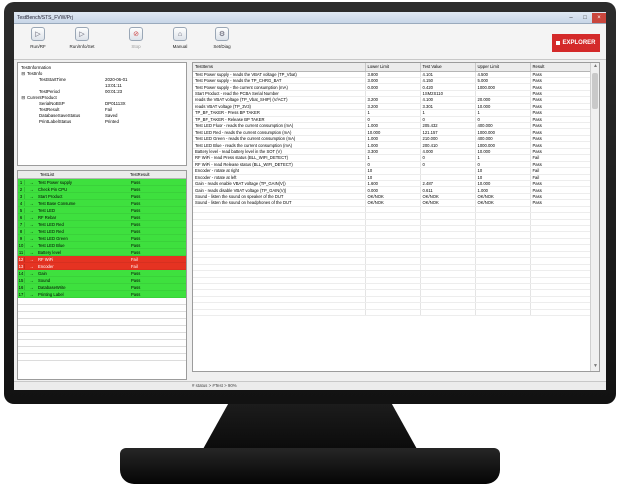 The image size is (620, 490). What do you see at coordinates (595, 367) in the screenshot?
I see `scroll-down-icon: ▼` at bounding box center [595, 367].